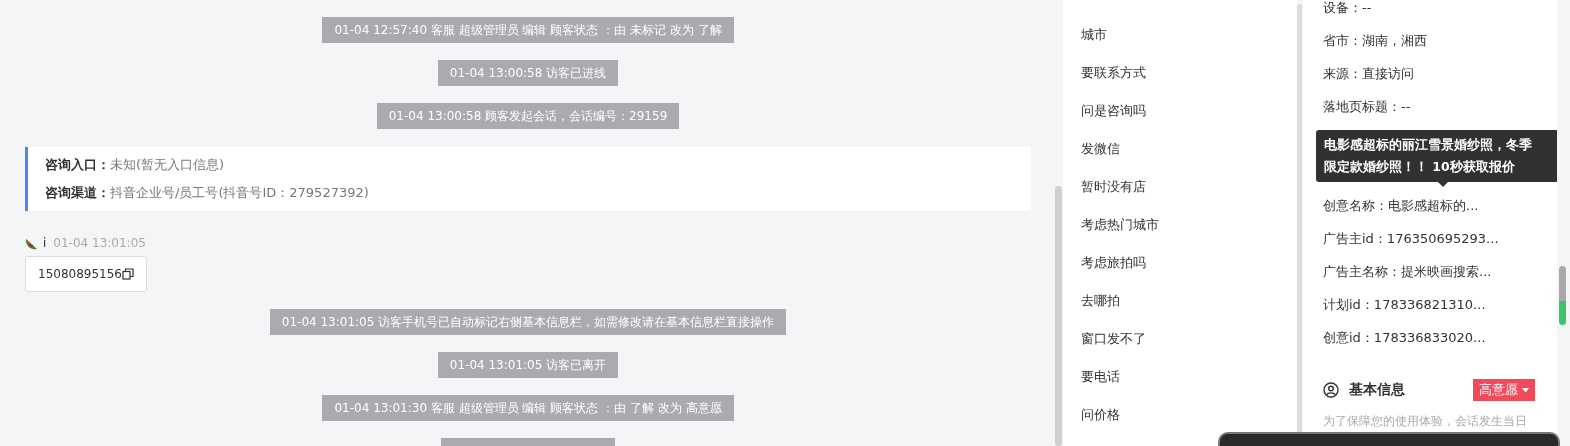 The image size is (1570, 446). I want to click on quick-reply: 考虑旅拍吗, so click(1189, 263).